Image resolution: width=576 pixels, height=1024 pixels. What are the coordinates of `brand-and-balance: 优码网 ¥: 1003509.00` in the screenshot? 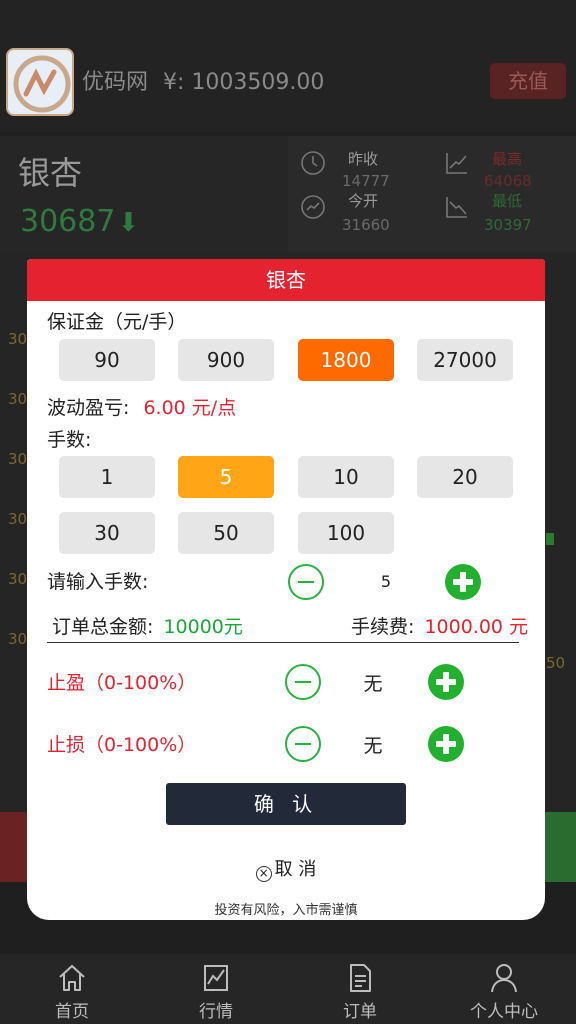 It's located at (203, 80).